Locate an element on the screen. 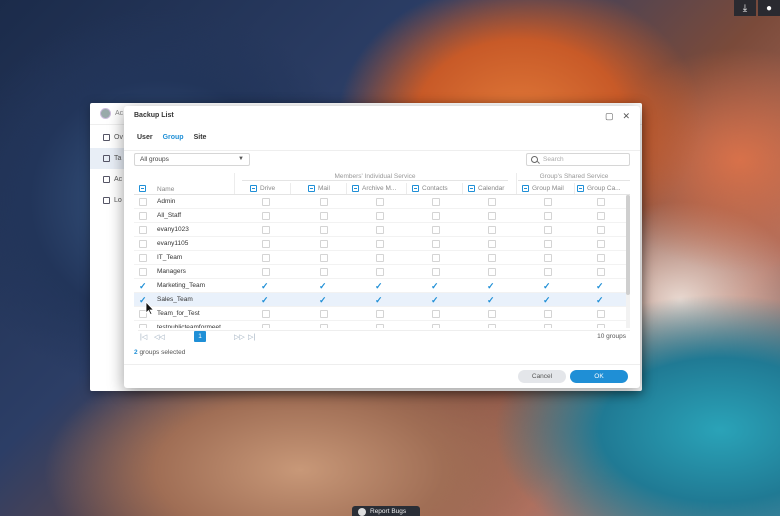  cancel-button: Cancel is located at coordinates (542, 376).